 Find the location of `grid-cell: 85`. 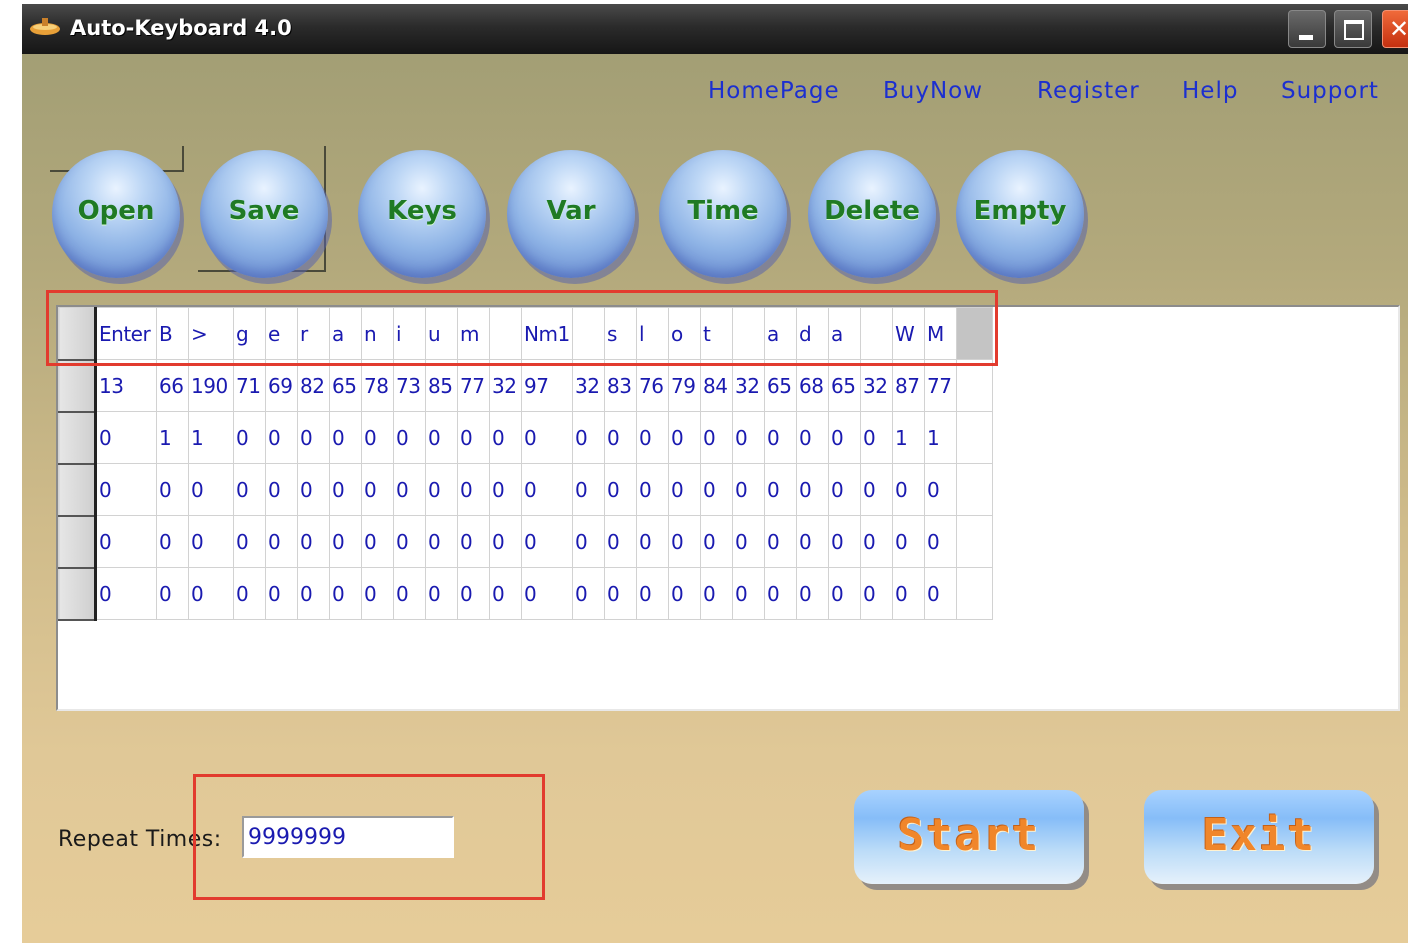

grid-cell: 85 is located at coordinates (441, 385).